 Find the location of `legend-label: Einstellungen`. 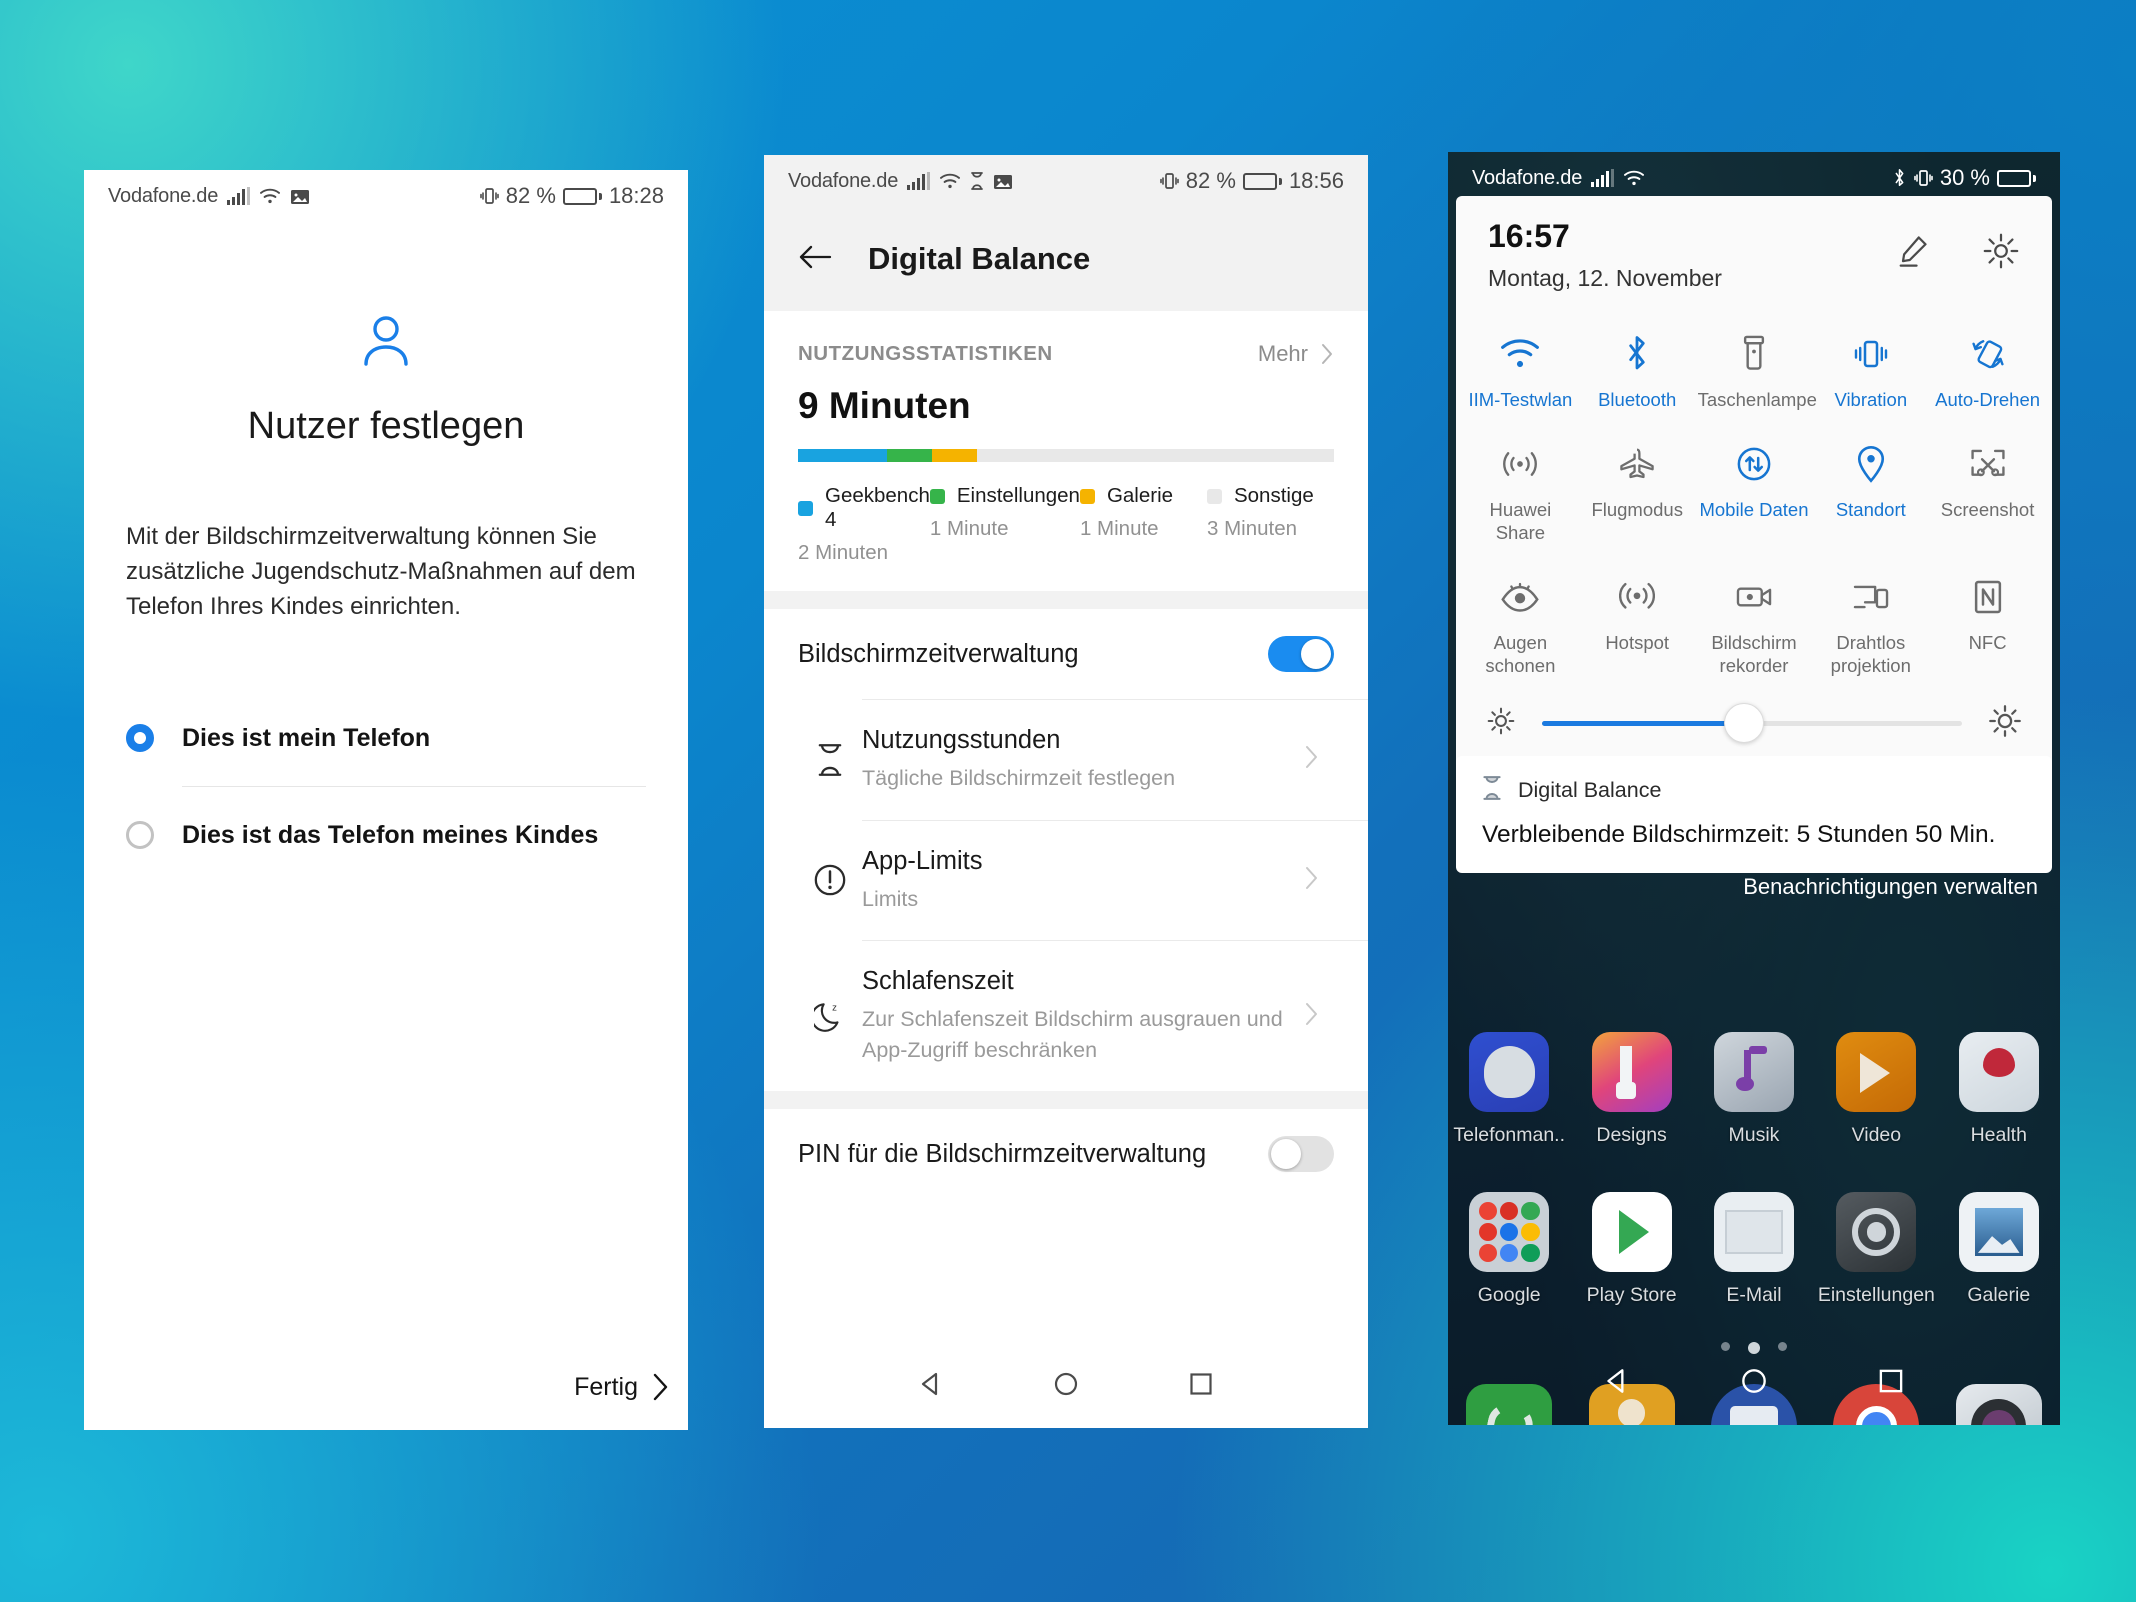

legend-label: Einstellungen is located at coordinates (1018, 495).